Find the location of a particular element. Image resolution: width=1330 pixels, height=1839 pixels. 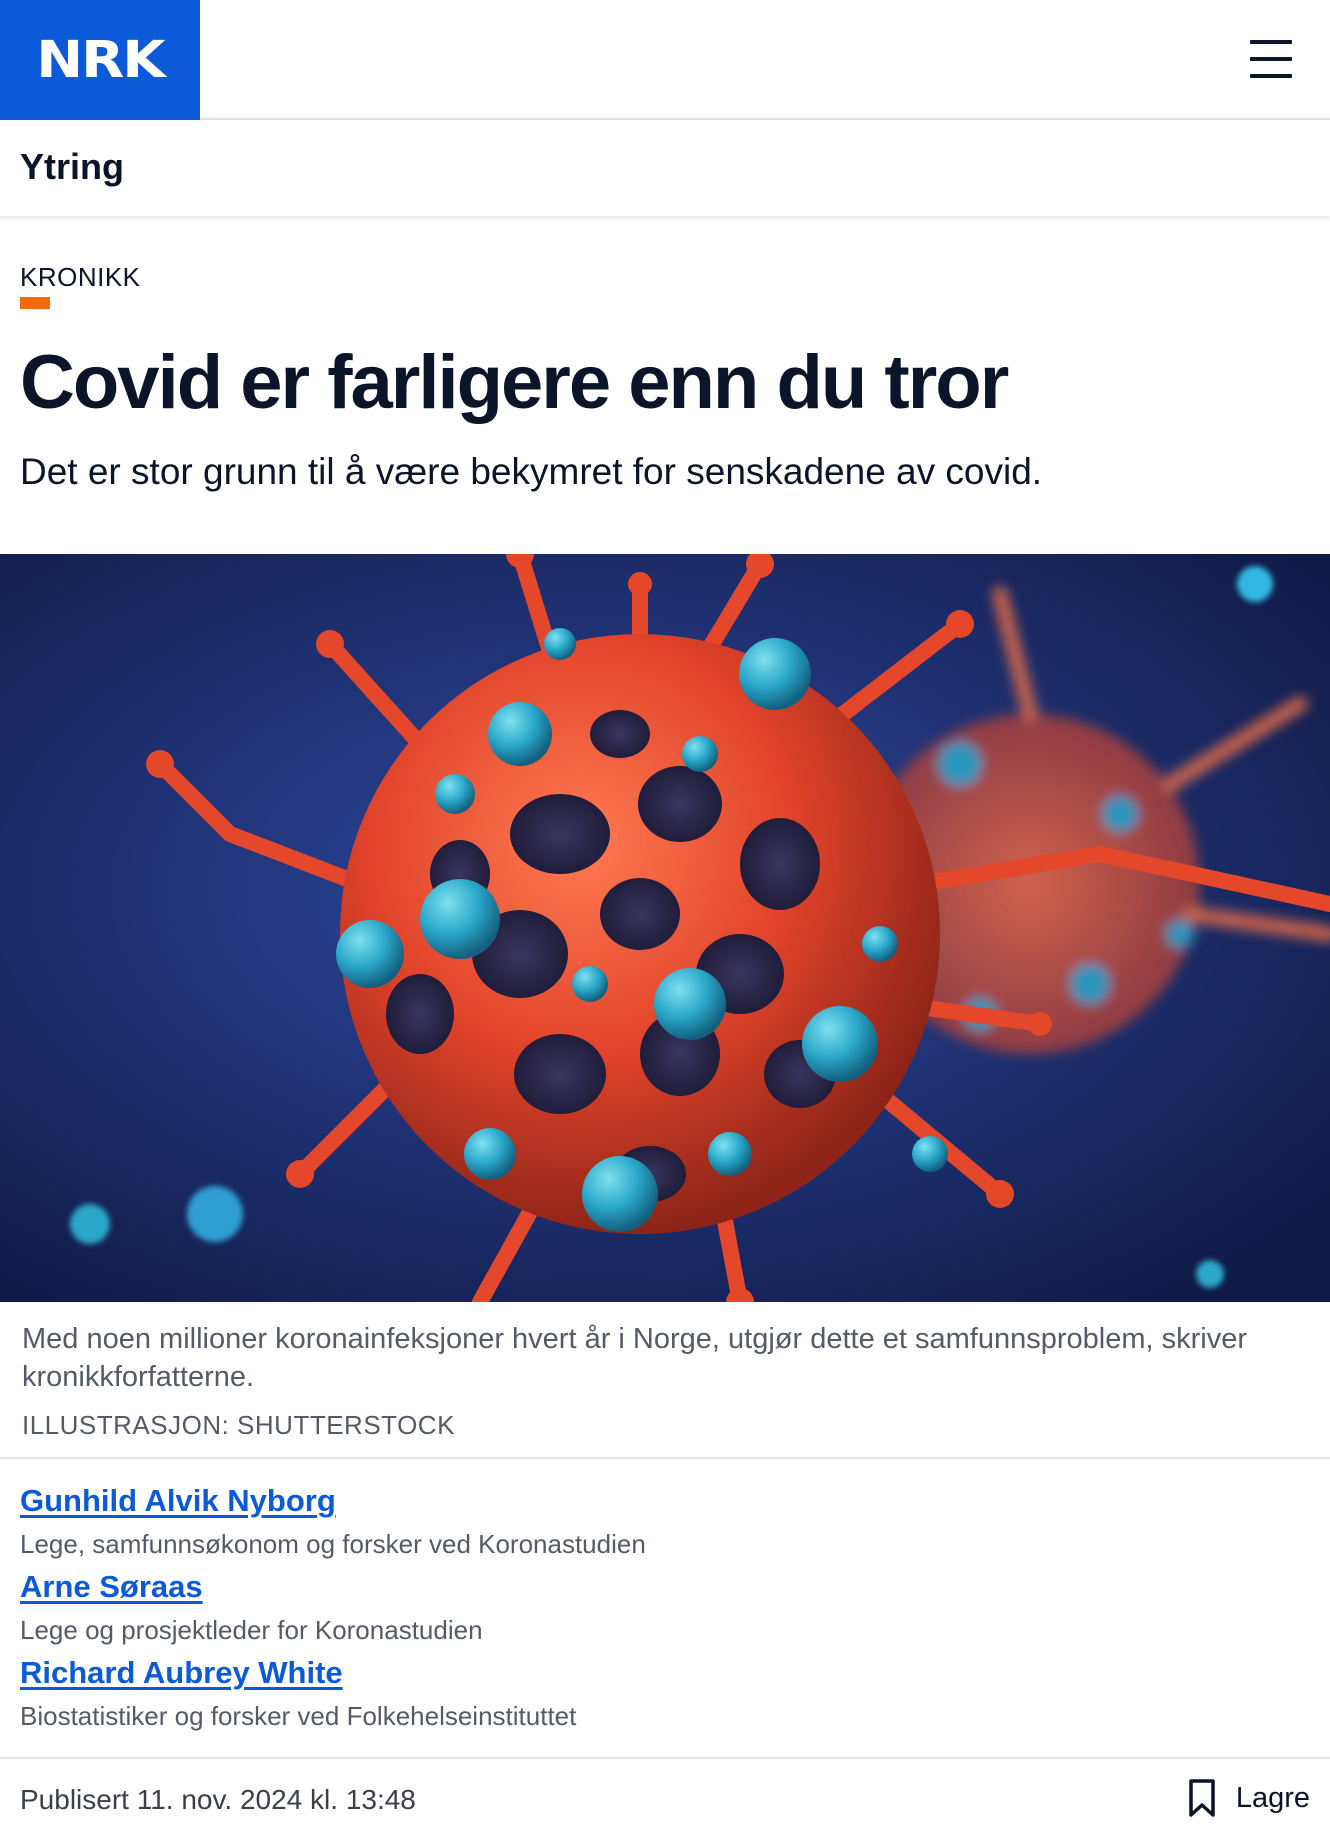

byline-divider-bottom is located at coordinates (665, 1758).